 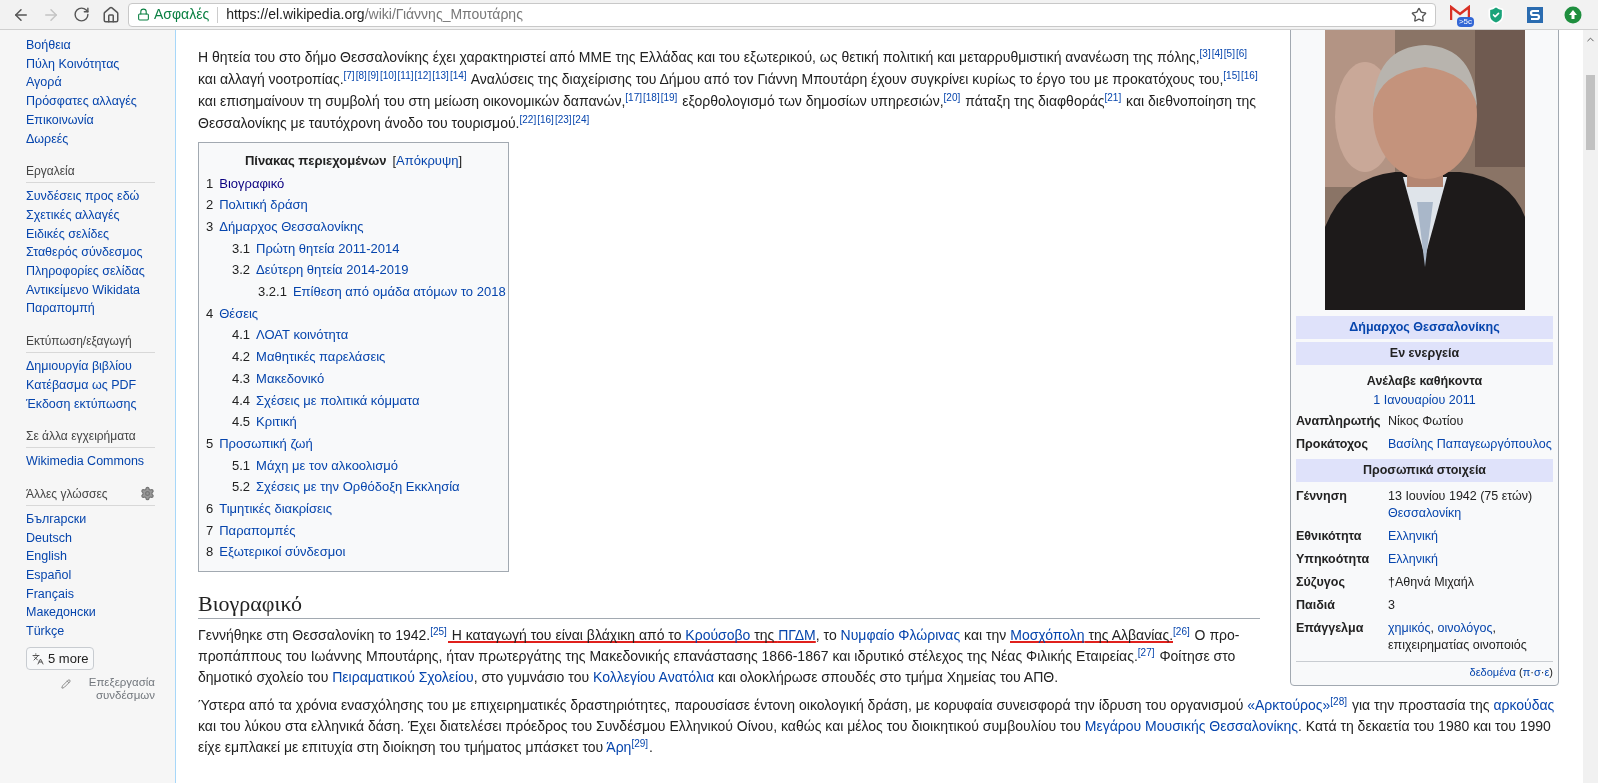 What do you see at coordinates (427, 160) in the screenshot?
I see `hide-link: Απόκρυψη` at bounding box center [427, 160].